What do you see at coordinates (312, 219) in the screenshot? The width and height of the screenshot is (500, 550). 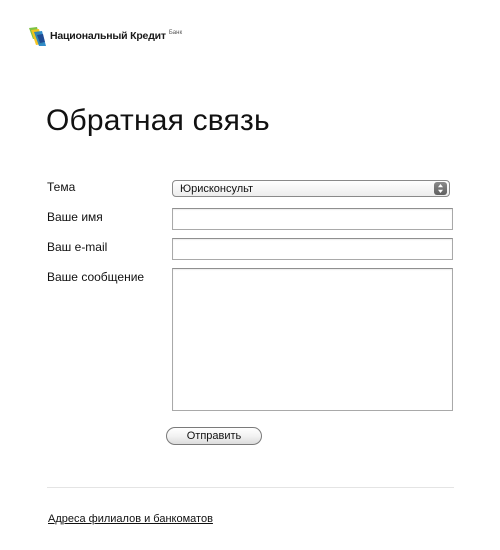 I see `name-input` at bounding box center [312, 219].